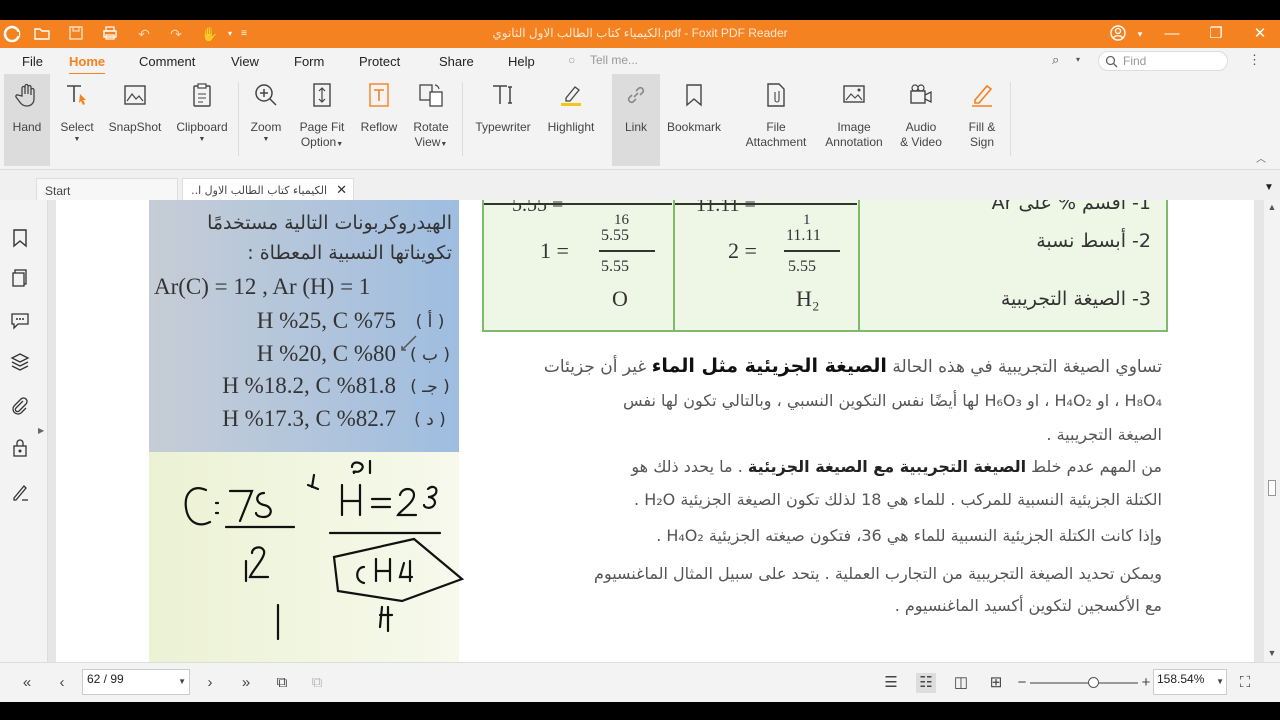 The width and height of the screenshot is (1280, 720). I want to click on zoom-slider, so click(1084, 683).